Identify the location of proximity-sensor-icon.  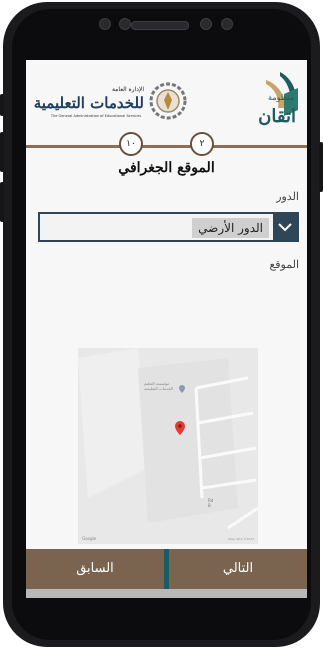
(227, 24).